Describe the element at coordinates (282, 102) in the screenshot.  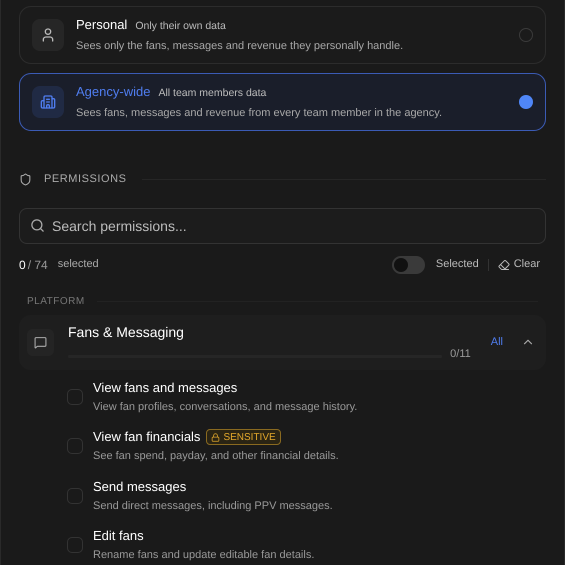
I see `scope-option: Agency-wide All team members data Sees fans, messages and revenue from every team member in the agency.` at that location.